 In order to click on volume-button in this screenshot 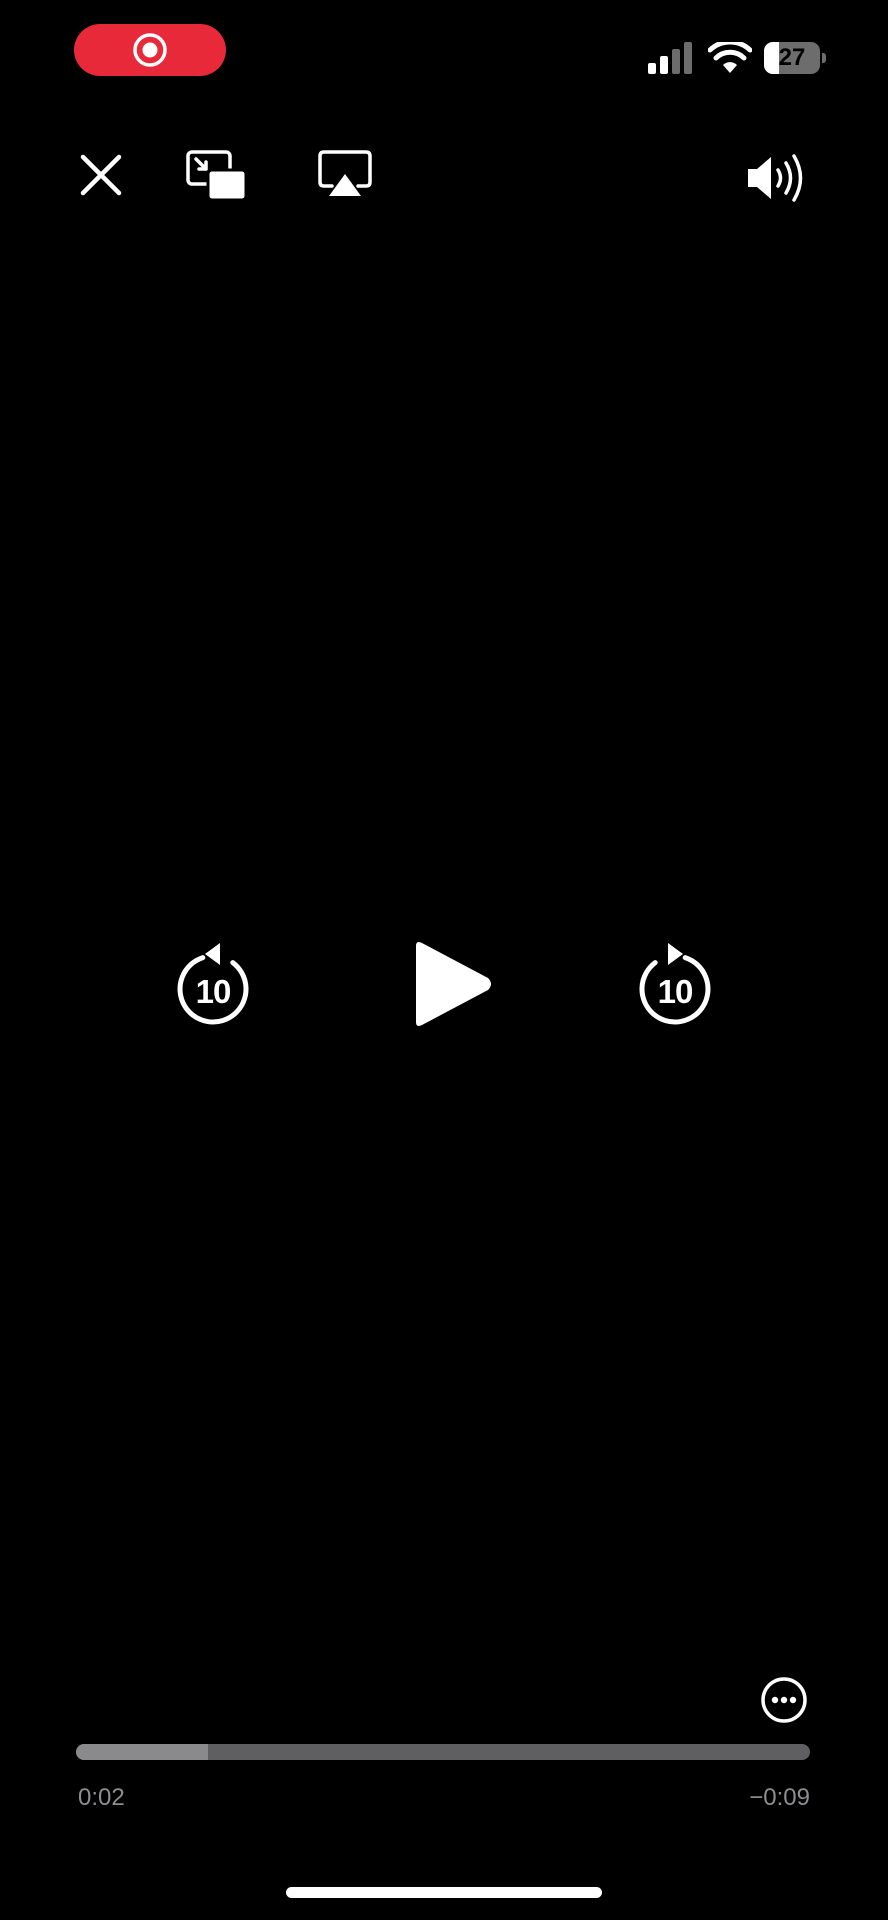, I will do `click(778, 178)`.